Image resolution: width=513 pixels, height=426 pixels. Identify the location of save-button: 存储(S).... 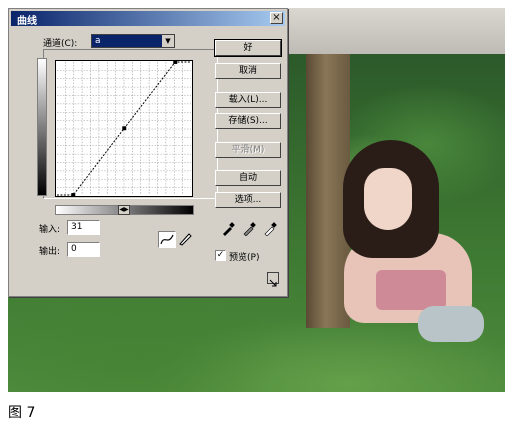
(248, 121).